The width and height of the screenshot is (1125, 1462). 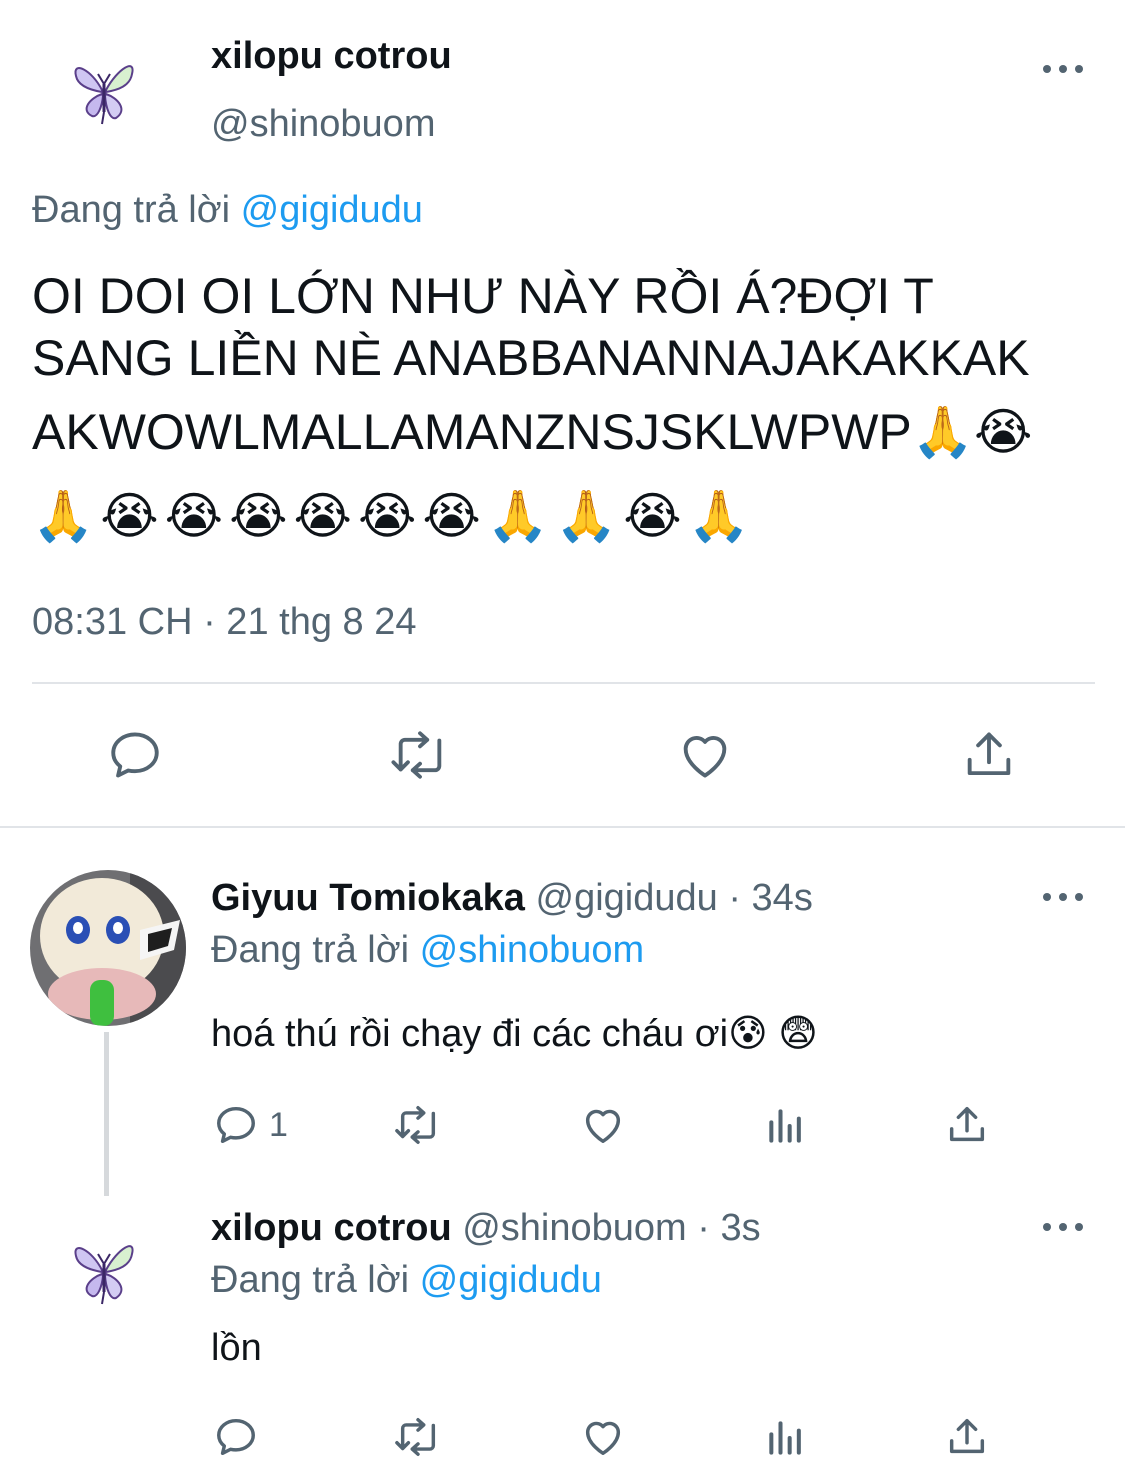 I want to click on reply-header: xilopu cotrou @shinobuom · 3s, so click(x=486, y=1228).